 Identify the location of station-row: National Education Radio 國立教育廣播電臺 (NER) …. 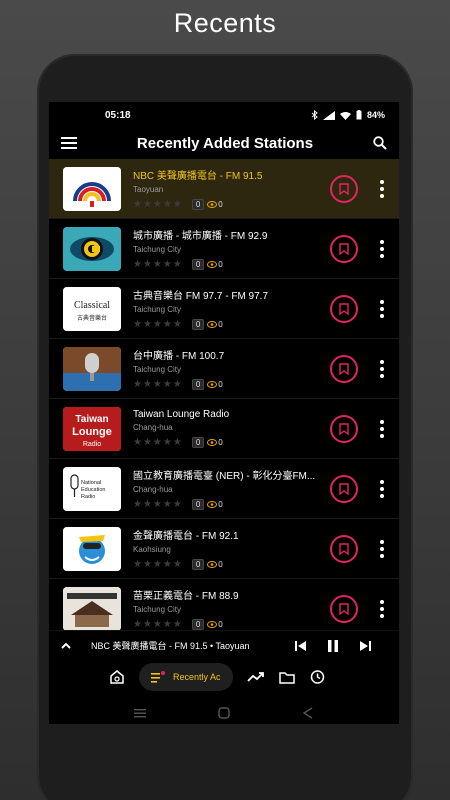
(224, 489).